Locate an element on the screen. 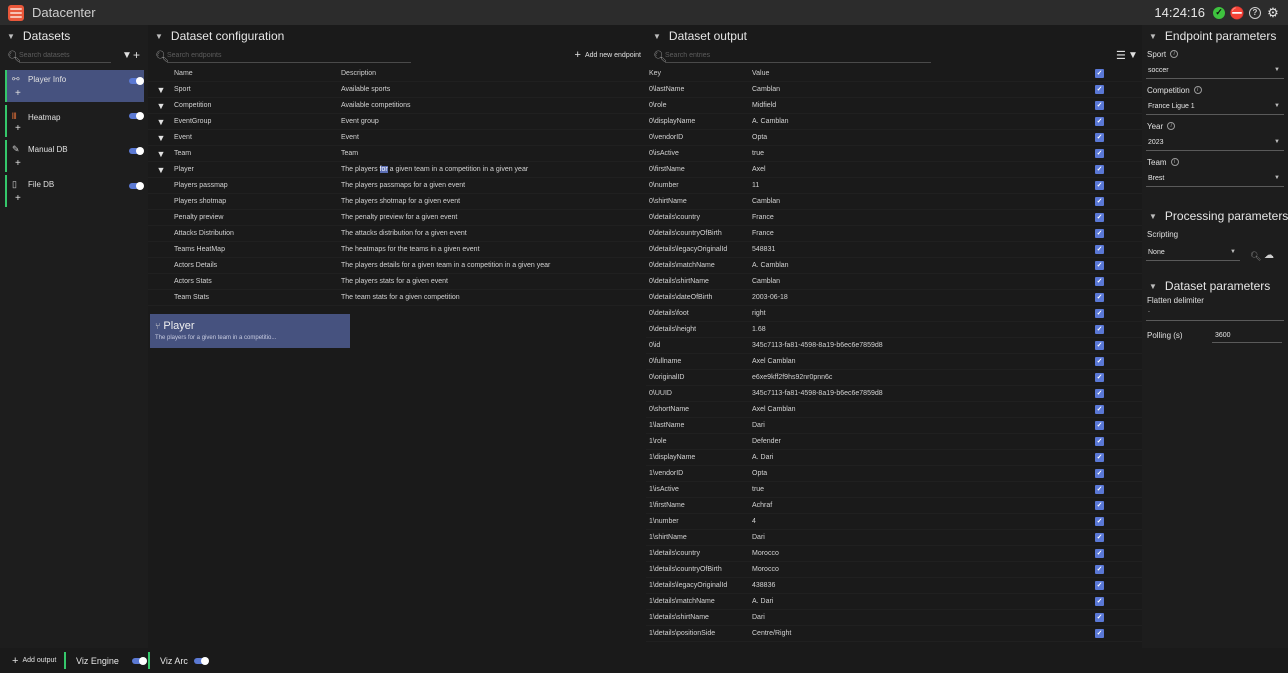 The height and width of the screenshot is (673, 1288). table-row: 0\fullname Axel Camblan ✓ is located at coordinates (894, 362).